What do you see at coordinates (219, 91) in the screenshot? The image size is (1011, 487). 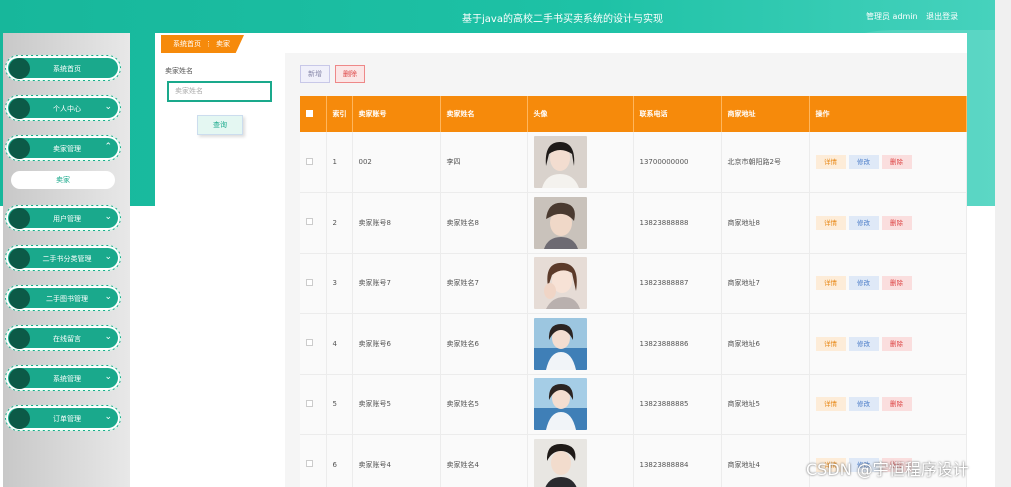 I see `seller-name-search-input: 卖家姓名` at bounding box center [219, 91].